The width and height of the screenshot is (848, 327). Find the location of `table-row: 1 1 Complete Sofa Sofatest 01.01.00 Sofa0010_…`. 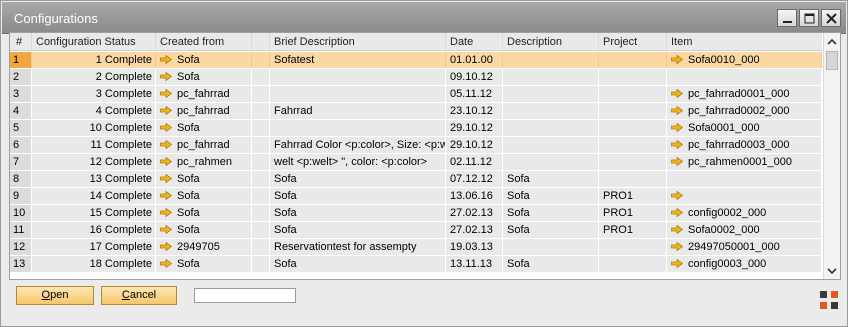

table-row: 1 1 Complete Sofa Sofatest 01.01.00 Sofa0010_… is located at coordinates (416, 60).